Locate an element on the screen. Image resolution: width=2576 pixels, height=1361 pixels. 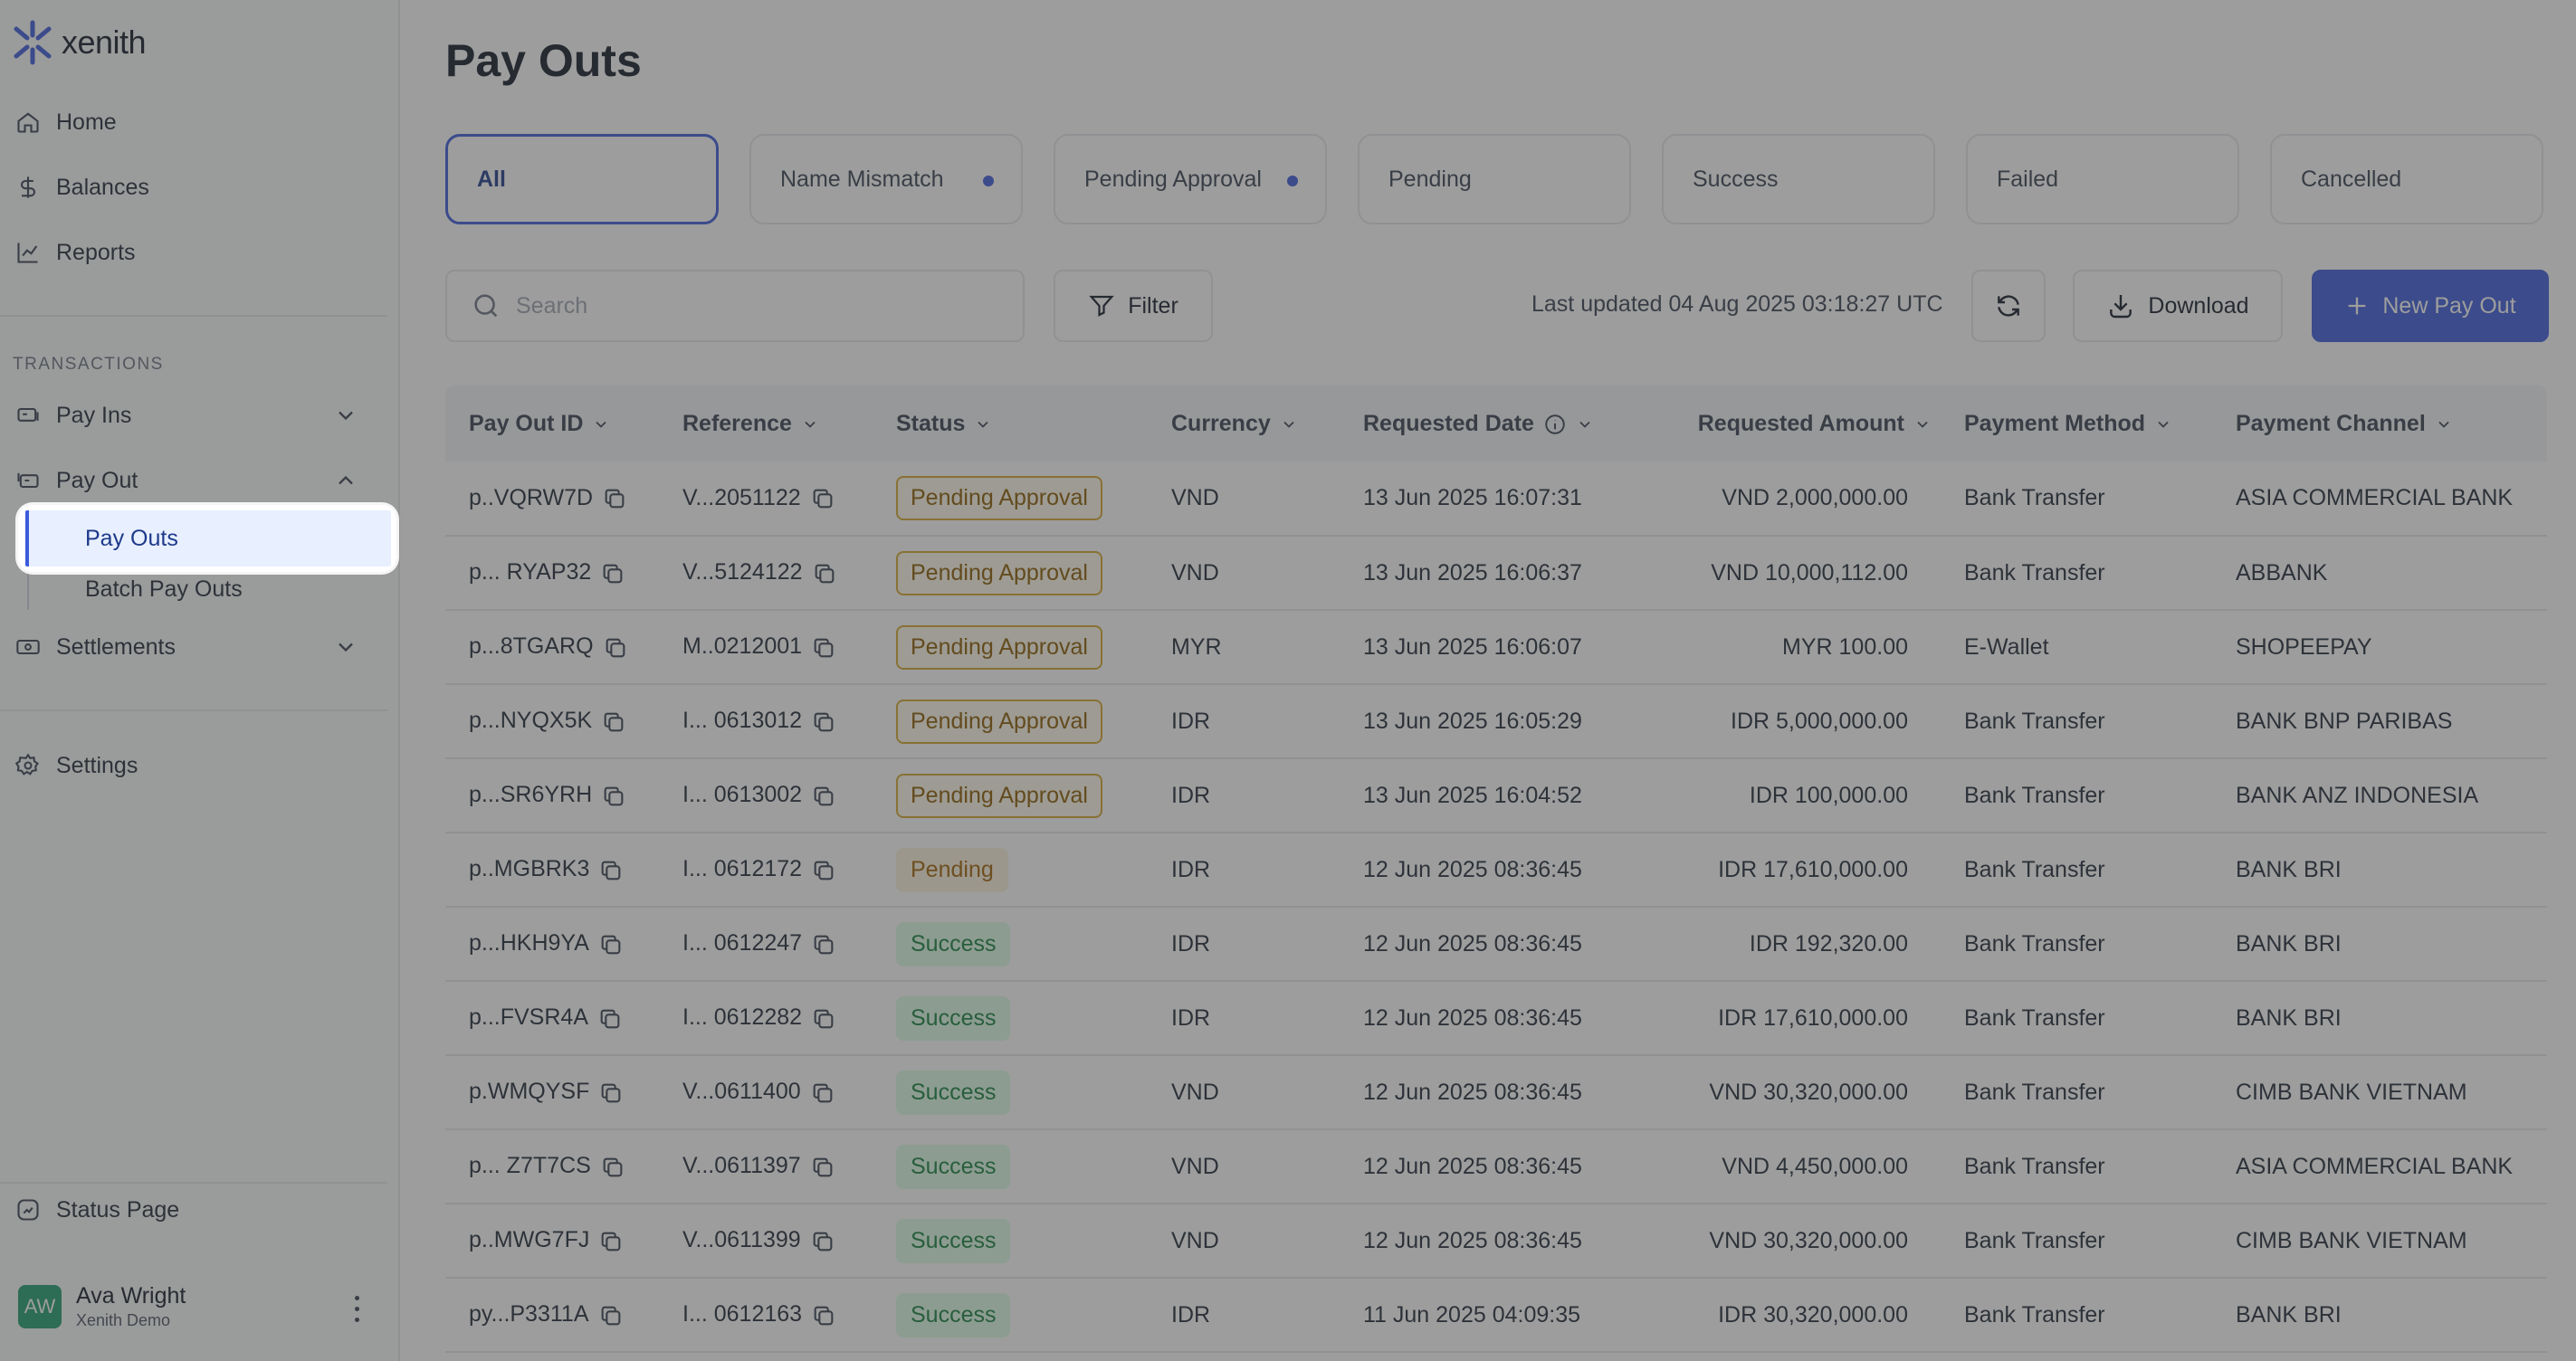
pay-out-id: p..MGBRK3 is located at coordinates (529, 868).